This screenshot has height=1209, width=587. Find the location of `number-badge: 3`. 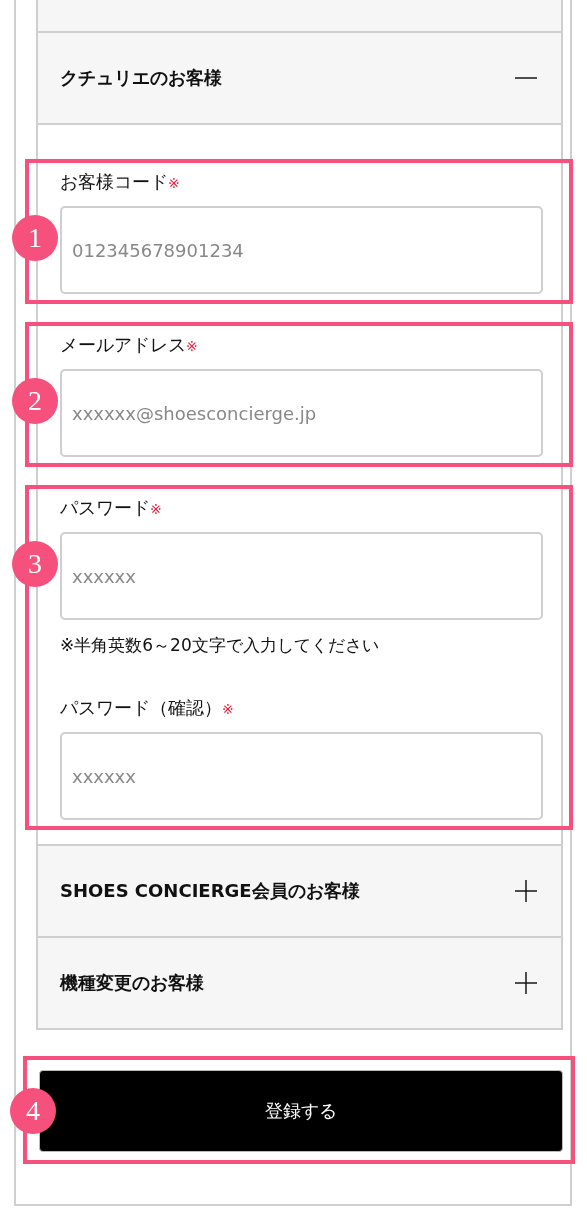

number-badge: 3 is located at coordinates (35, 564).